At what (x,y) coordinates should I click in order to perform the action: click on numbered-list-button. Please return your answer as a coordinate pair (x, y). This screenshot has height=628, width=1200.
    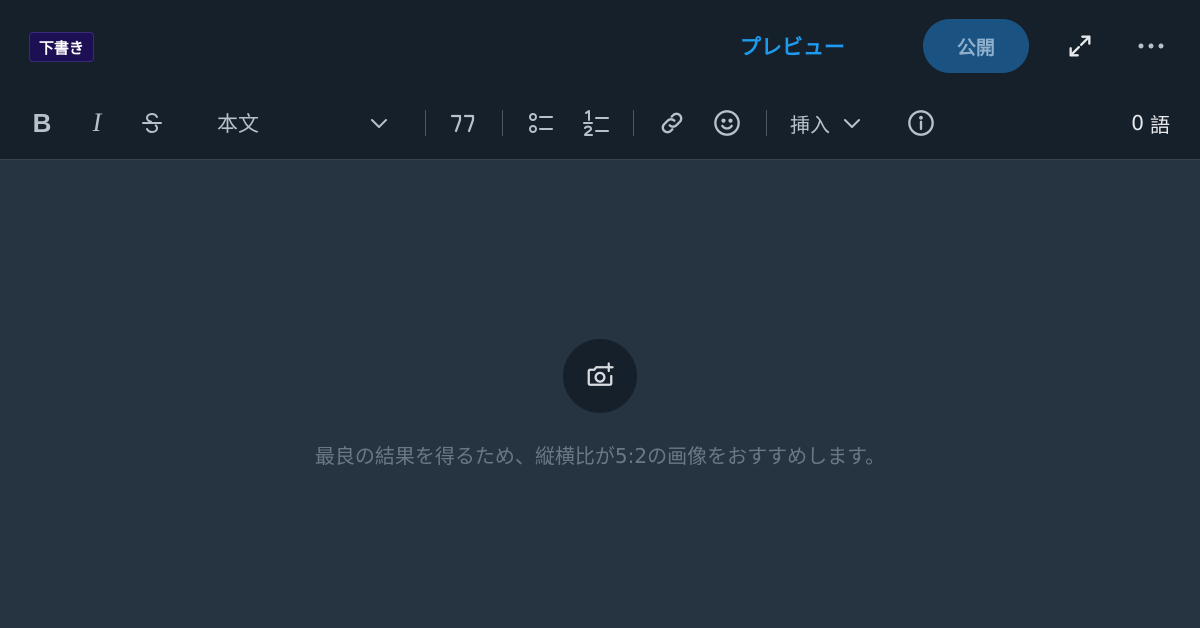
    Looking at the image, I should click on (596, 123).